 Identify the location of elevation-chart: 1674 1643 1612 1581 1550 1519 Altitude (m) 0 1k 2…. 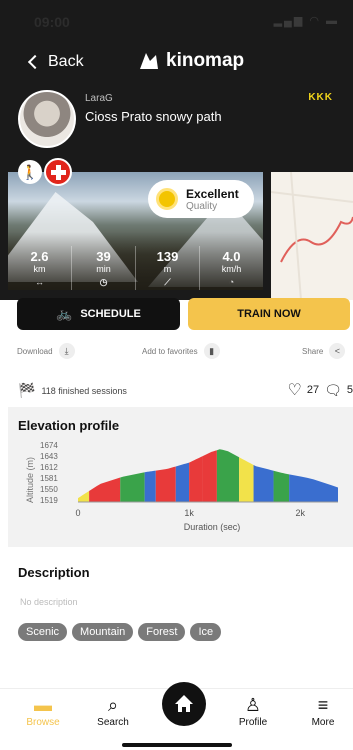
(181, 486).